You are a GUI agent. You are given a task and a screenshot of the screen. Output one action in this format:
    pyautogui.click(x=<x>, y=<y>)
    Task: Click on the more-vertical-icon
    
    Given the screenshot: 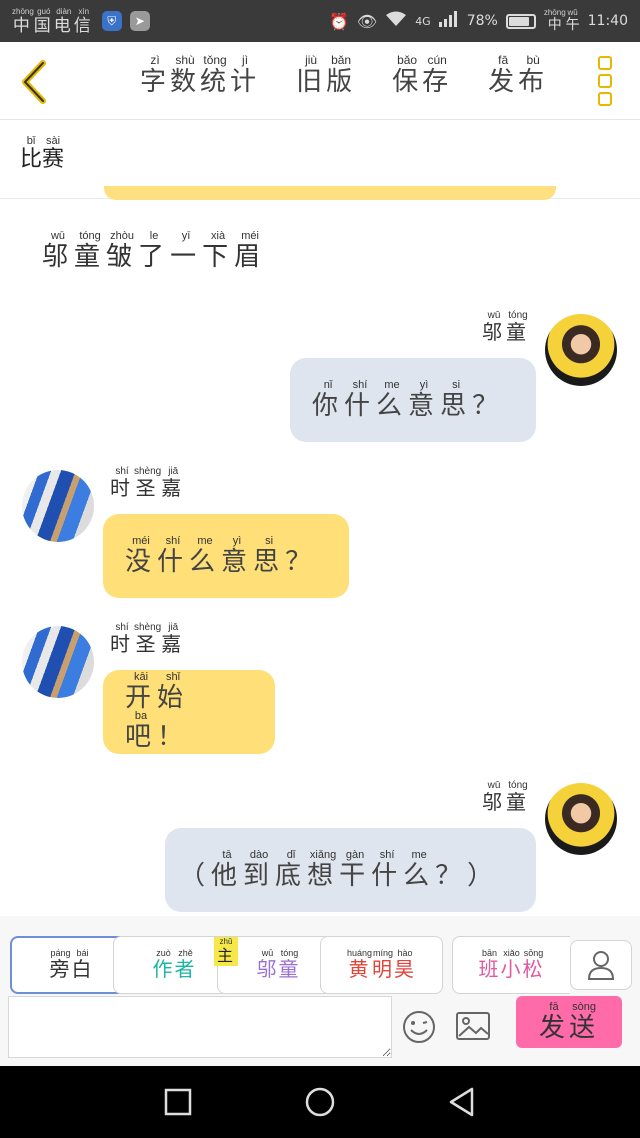 What is the action you would take?
    pyautogui.click(x=605, y=63)
    